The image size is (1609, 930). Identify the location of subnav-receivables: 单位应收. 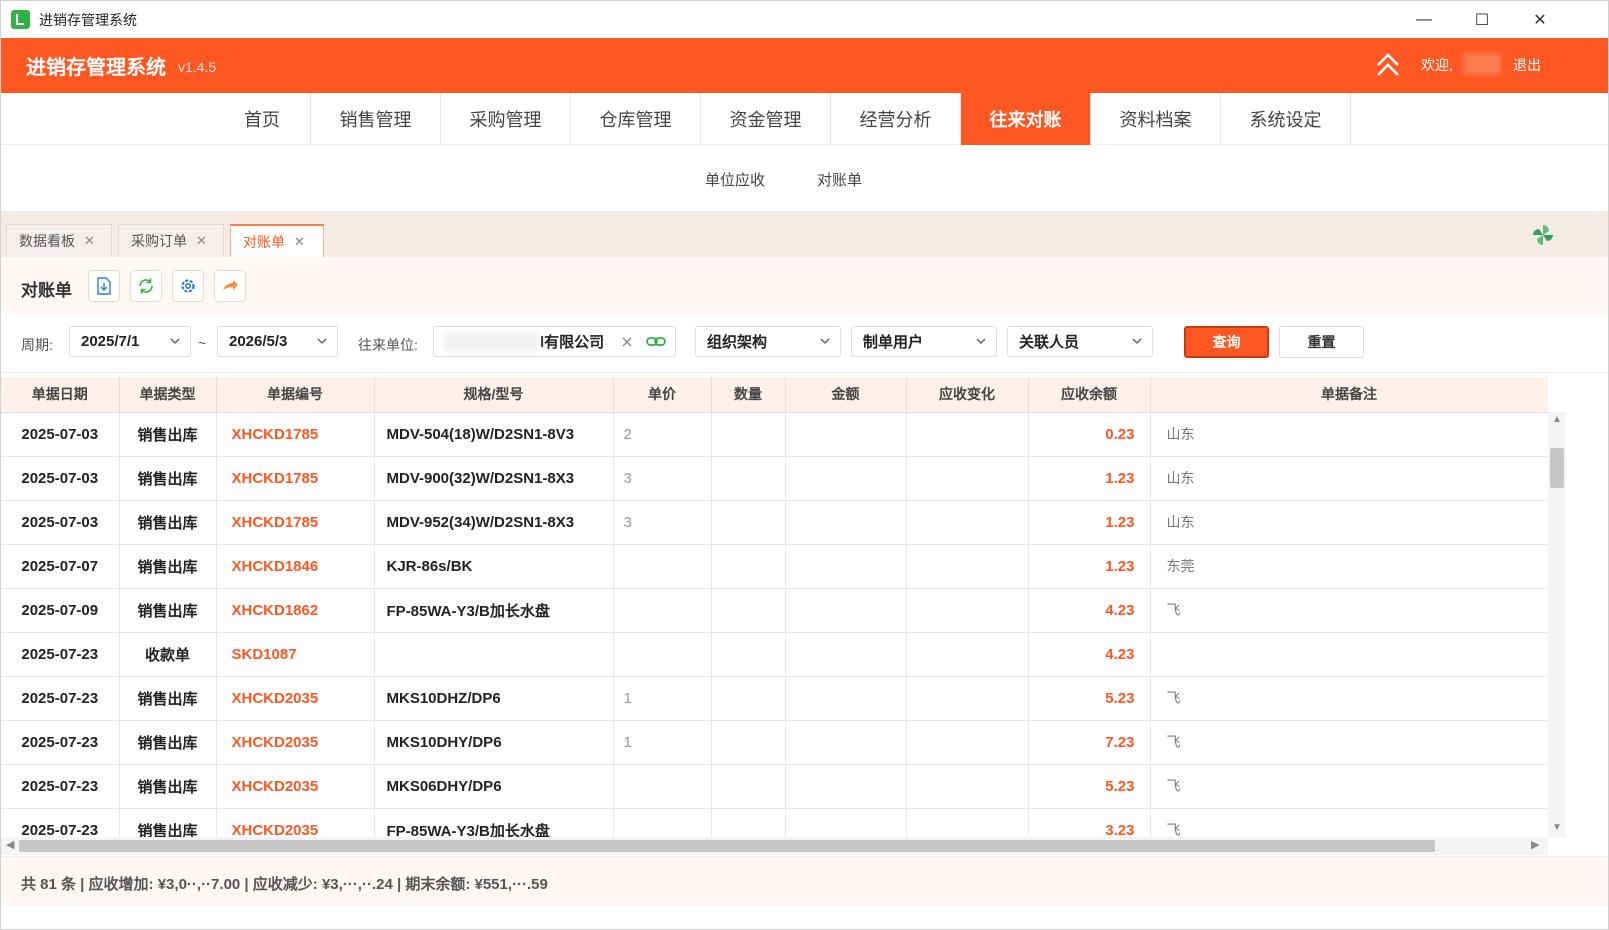
(735, 179).